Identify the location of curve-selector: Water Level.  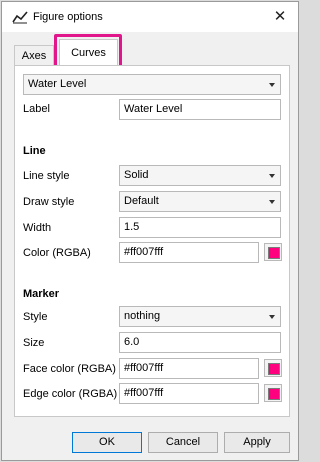
(152, 84).